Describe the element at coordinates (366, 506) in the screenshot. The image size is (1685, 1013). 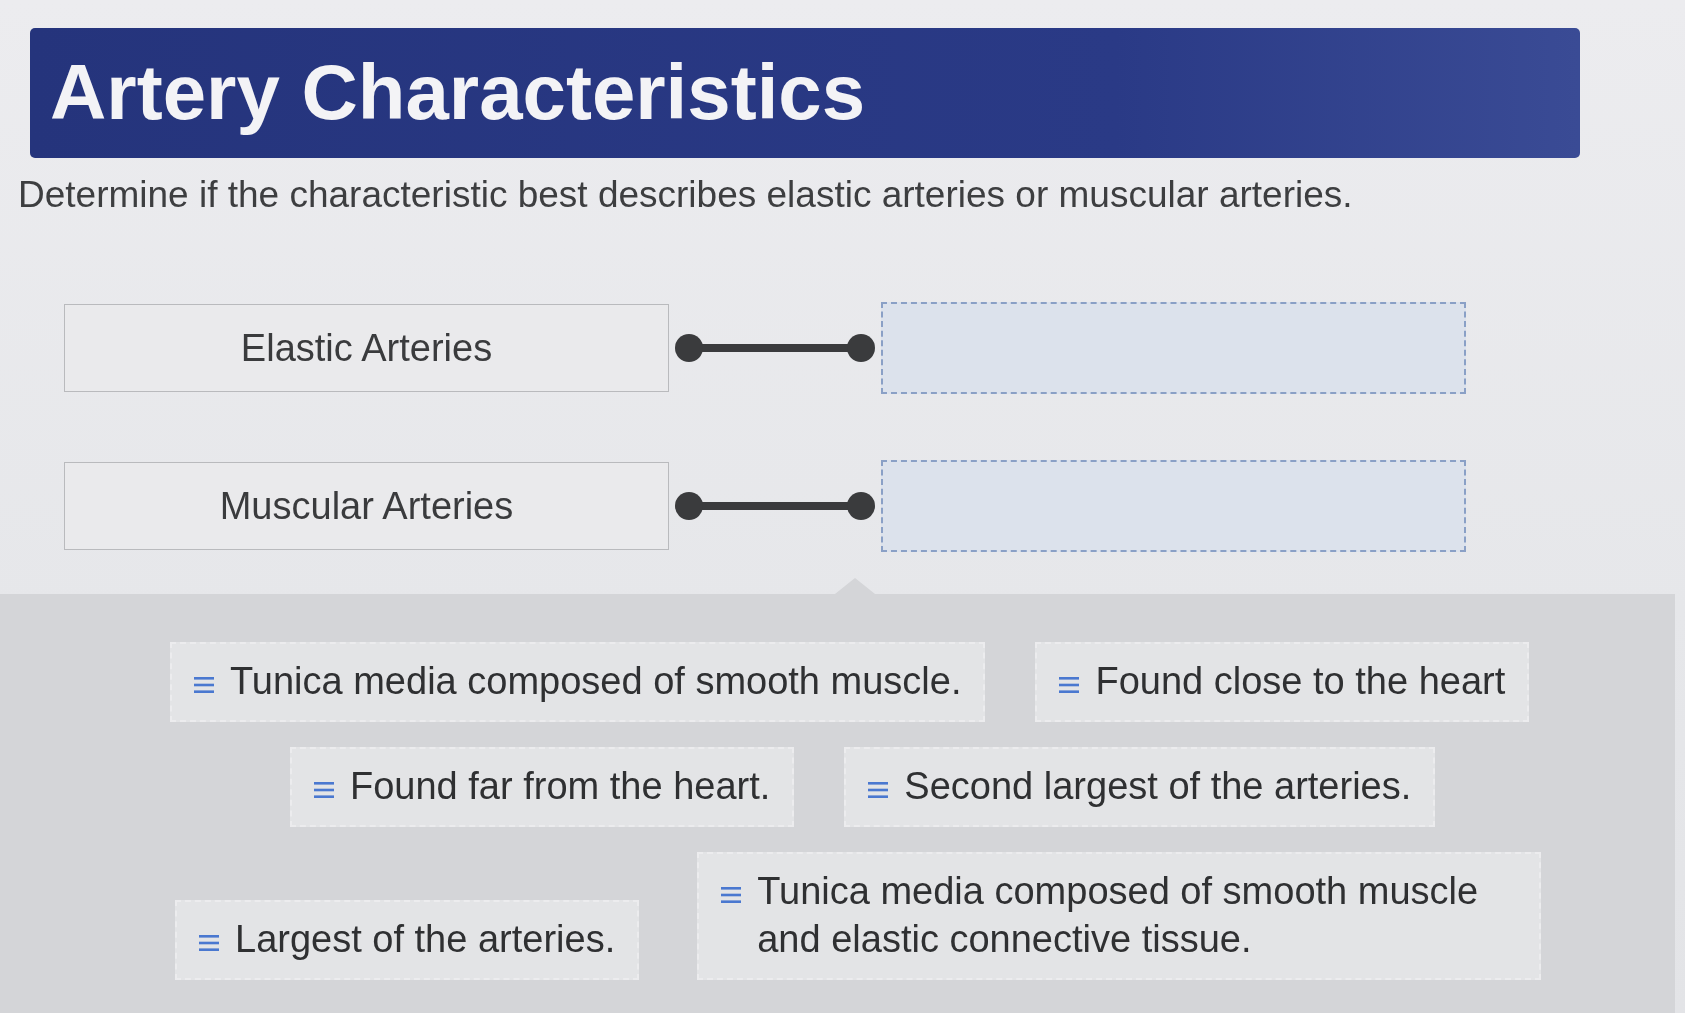
I see `category-label: Muscular Arteries` at that location.